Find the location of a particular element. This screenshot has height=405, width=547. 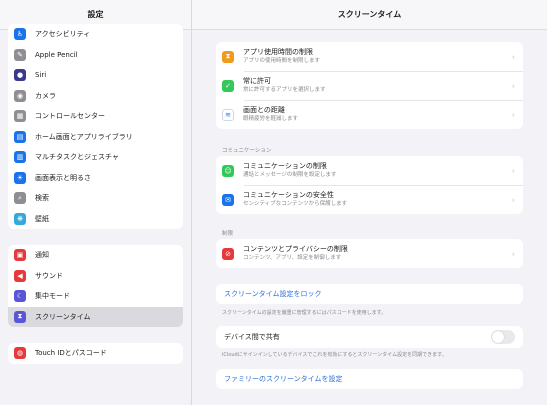

lock-settings-label: スクリーンタイム設定をロック is located at coordinates (273, 294).